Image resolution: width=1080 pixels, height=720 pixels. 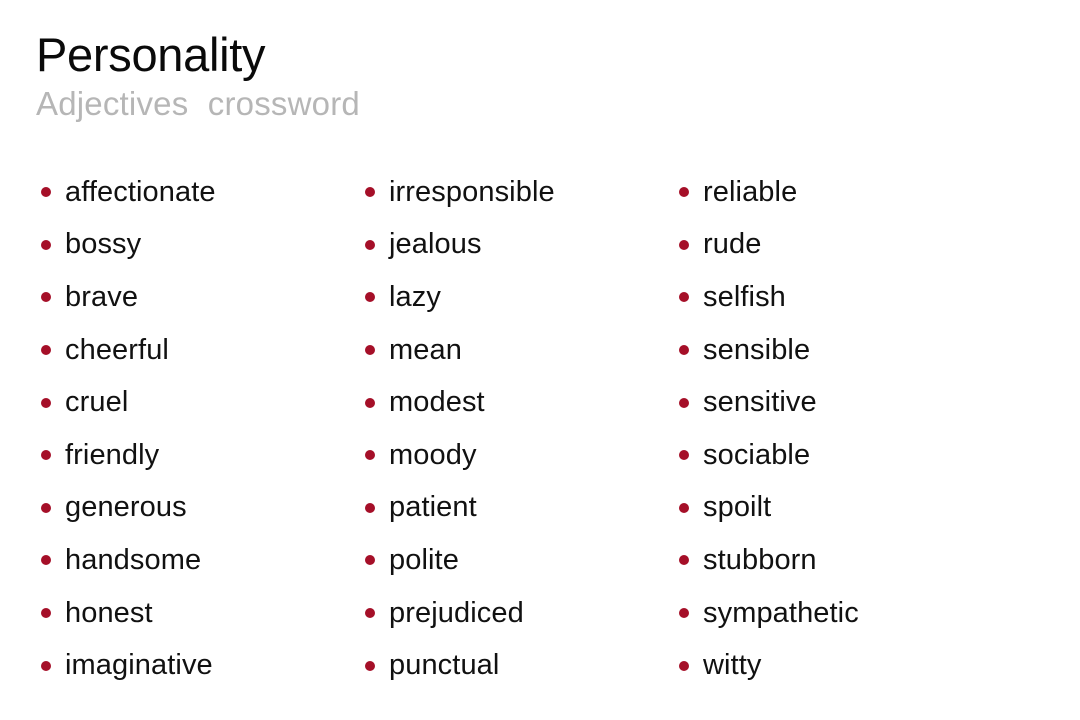 I want to click on list-item: mean, so click(x=517, y=350).